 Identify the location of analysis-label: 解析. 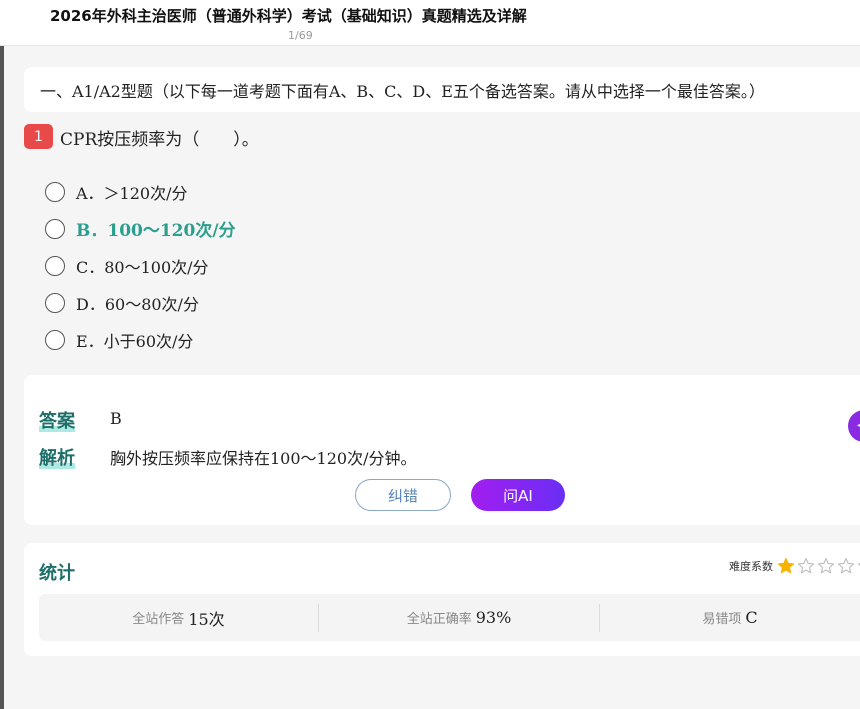
(57, 457).